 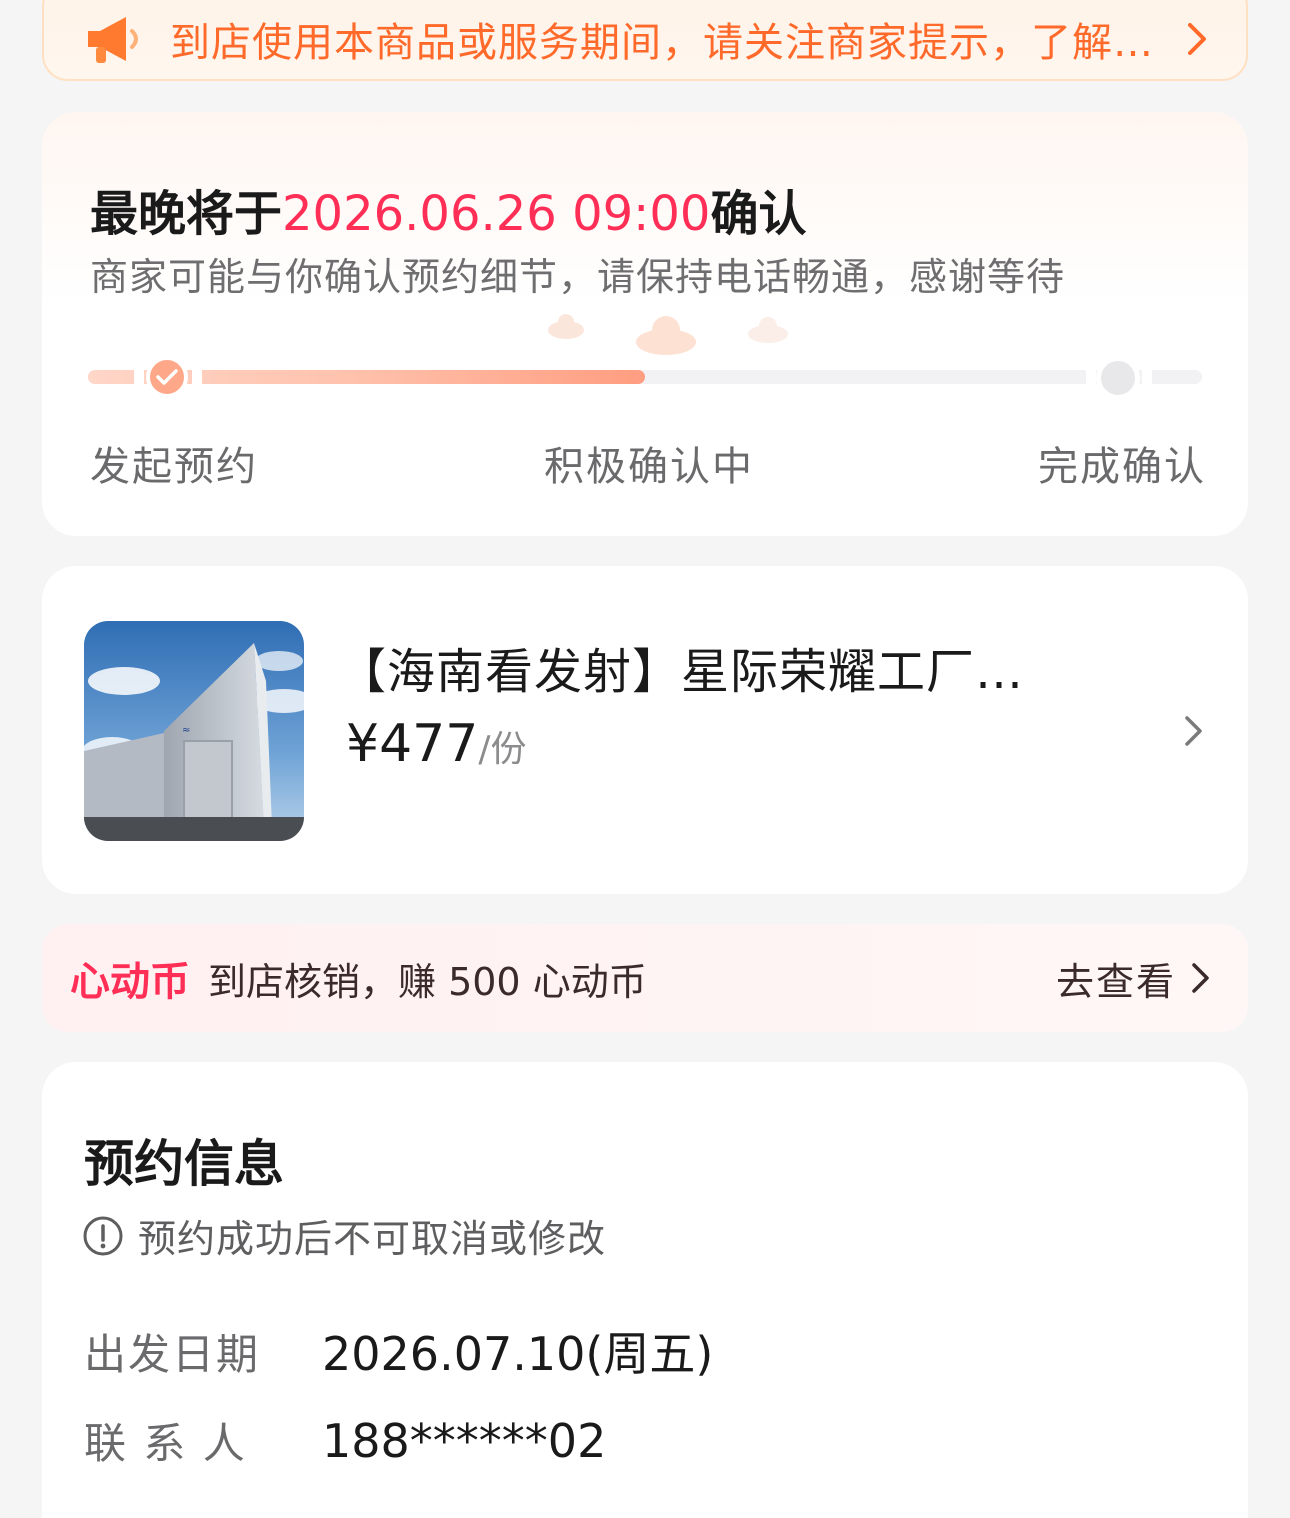 I want to click on departure-date-row: 出发日期 2026.07.10(周五), so click(x=398, y=1351).